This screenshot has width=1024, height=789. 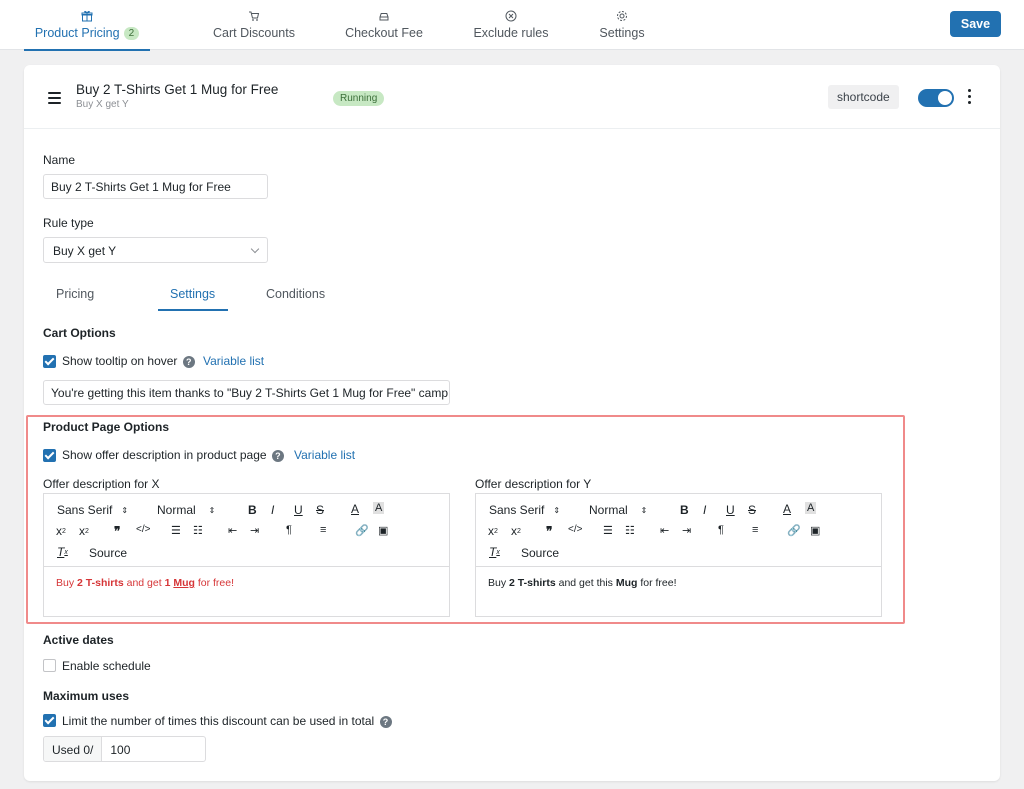 I want to click on subtab-settings: Settings, so click(x=192, y=294).